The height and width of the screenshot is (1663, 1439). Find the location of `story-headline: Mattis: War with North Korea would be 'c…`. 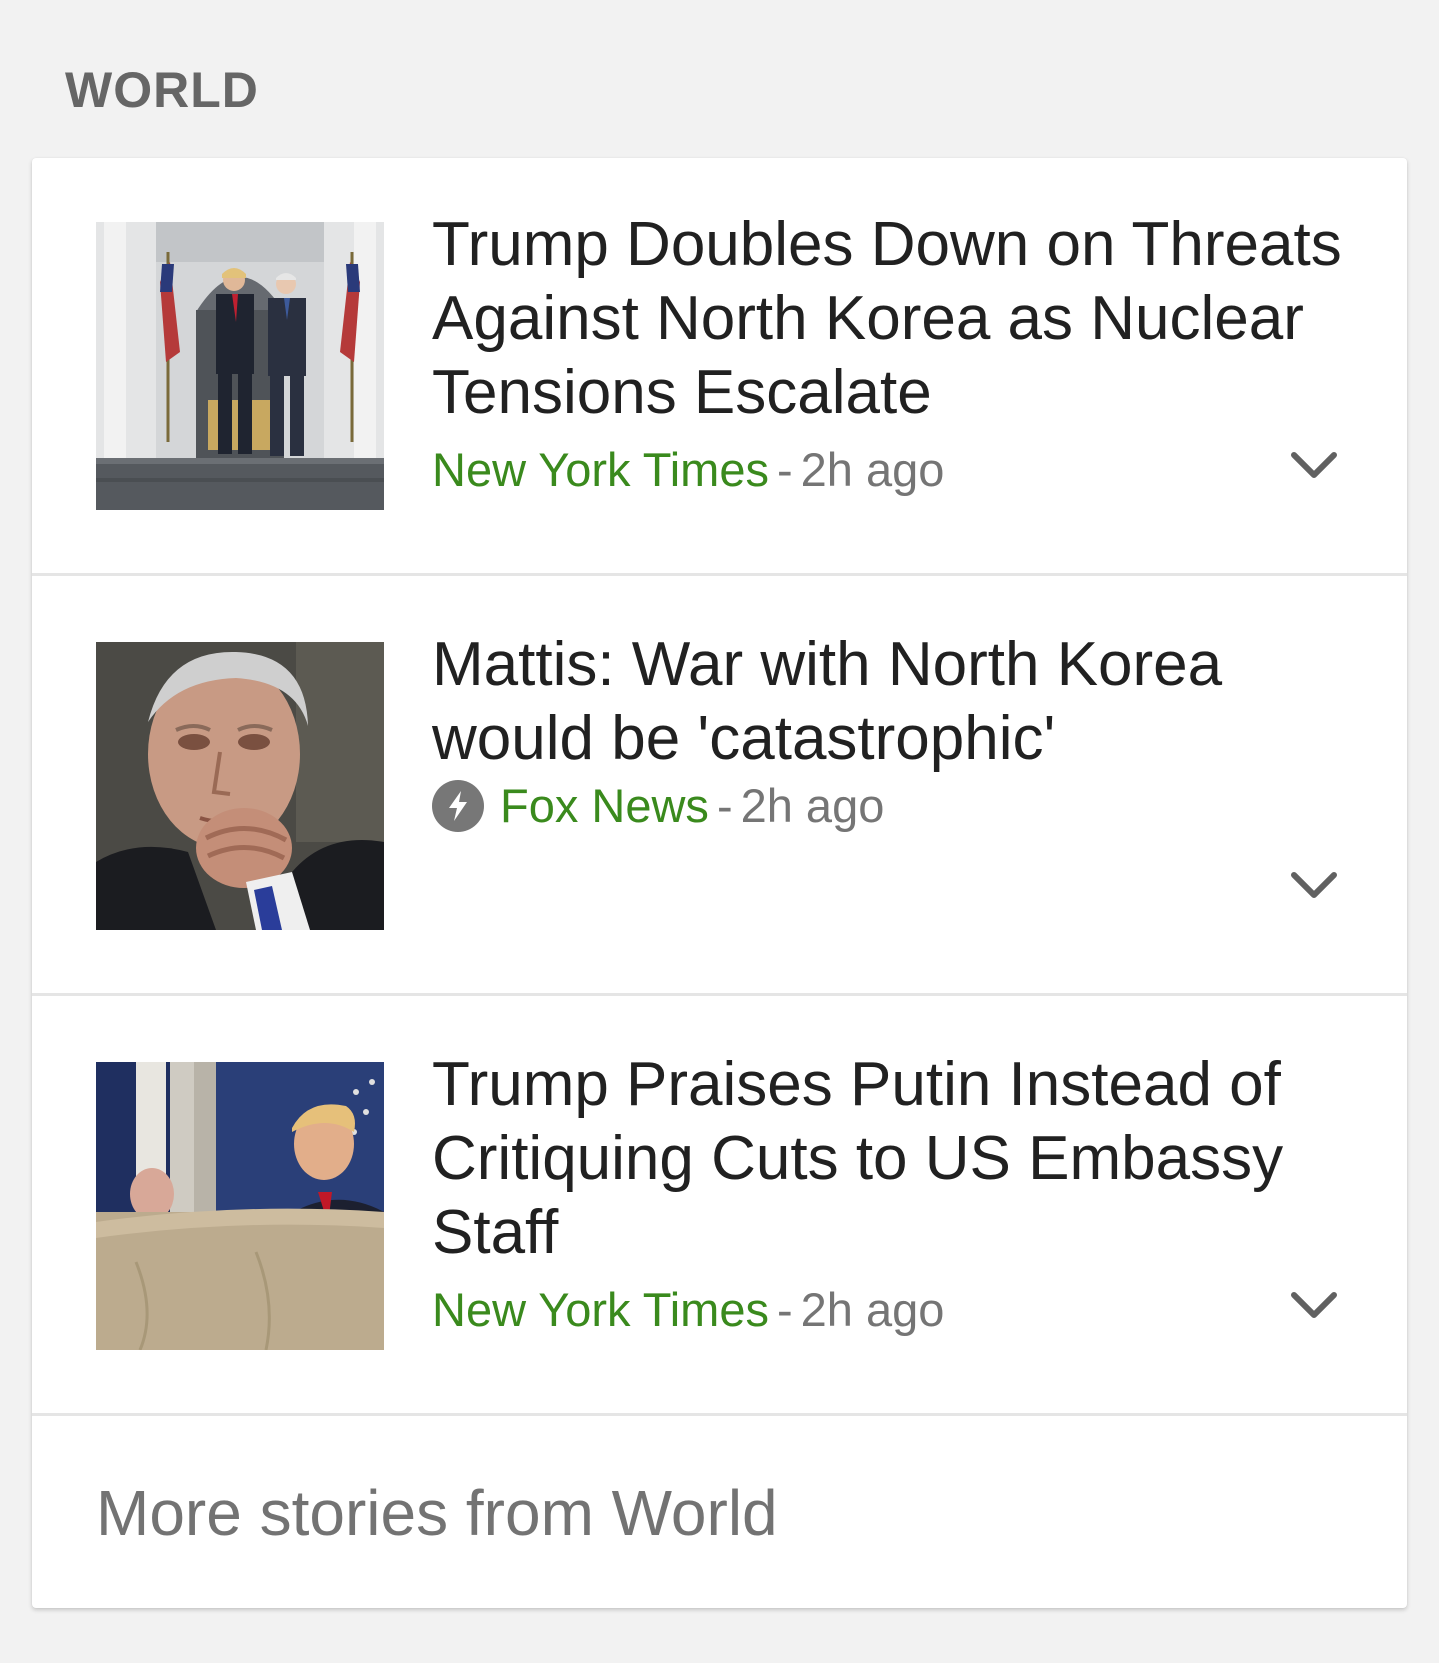

story-headline: Mattis: War with North Korea would be 'c… is located at coordinates (892, 702).